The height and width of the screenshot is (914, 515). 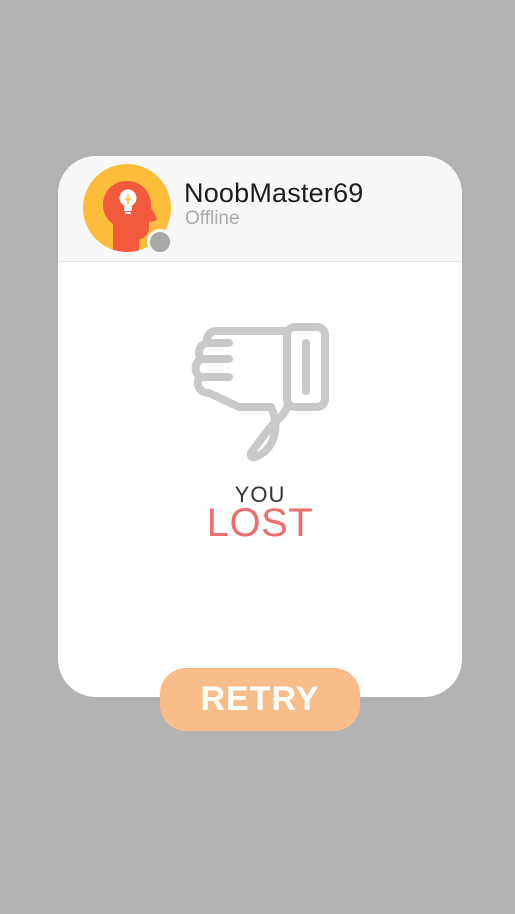 I want to click on player-header: NoobMaster69 Offline, so click(x=260, y=209).